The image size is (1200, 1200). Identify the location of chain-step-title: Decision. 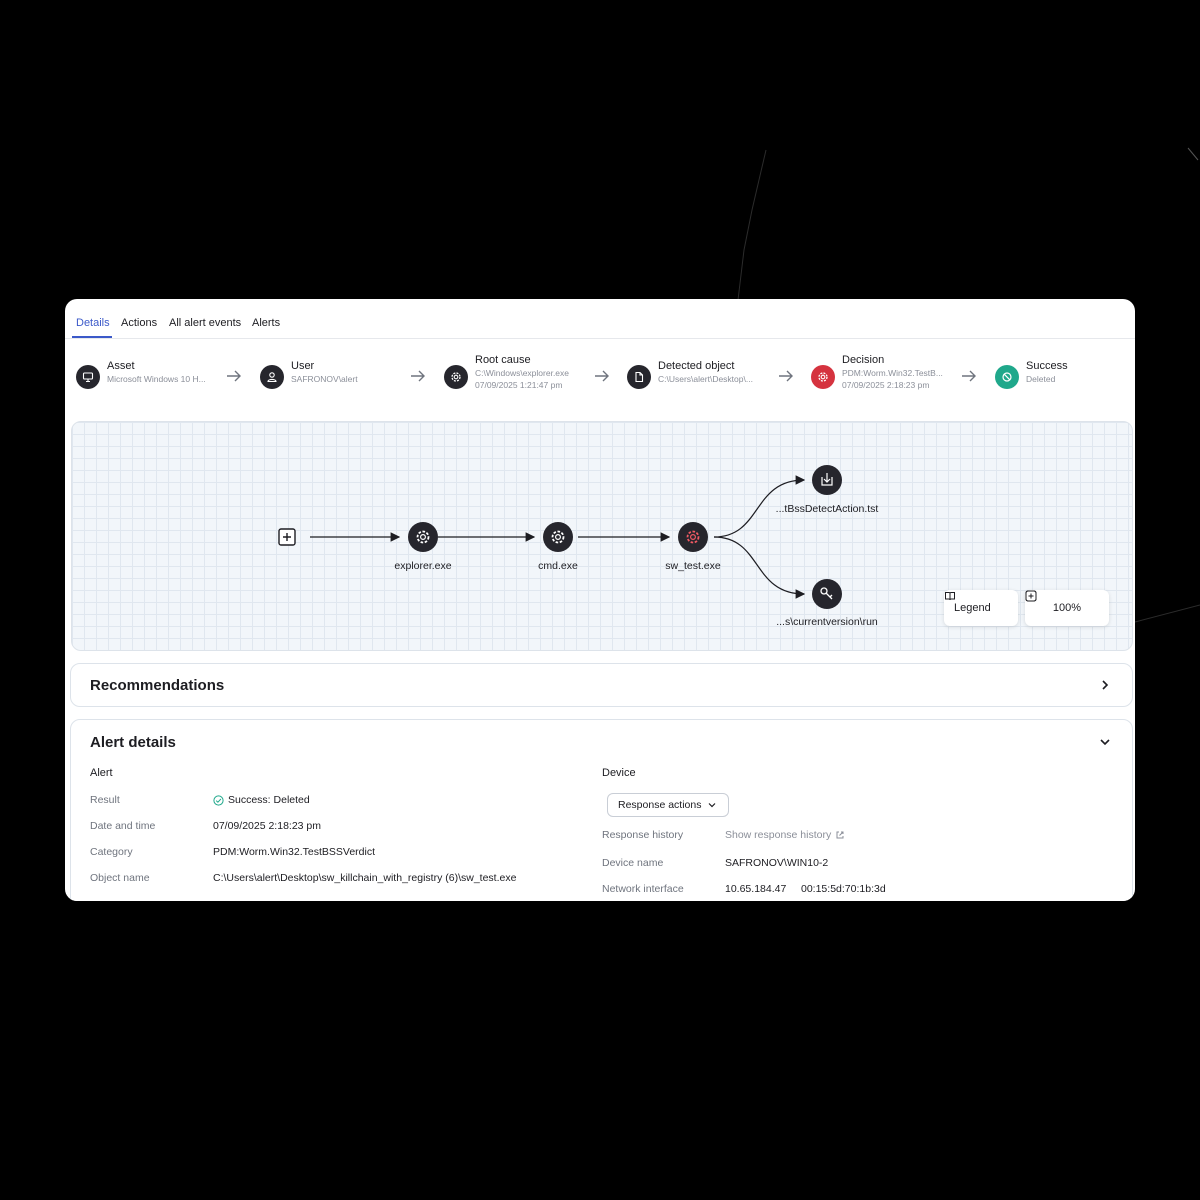
(863, 360).